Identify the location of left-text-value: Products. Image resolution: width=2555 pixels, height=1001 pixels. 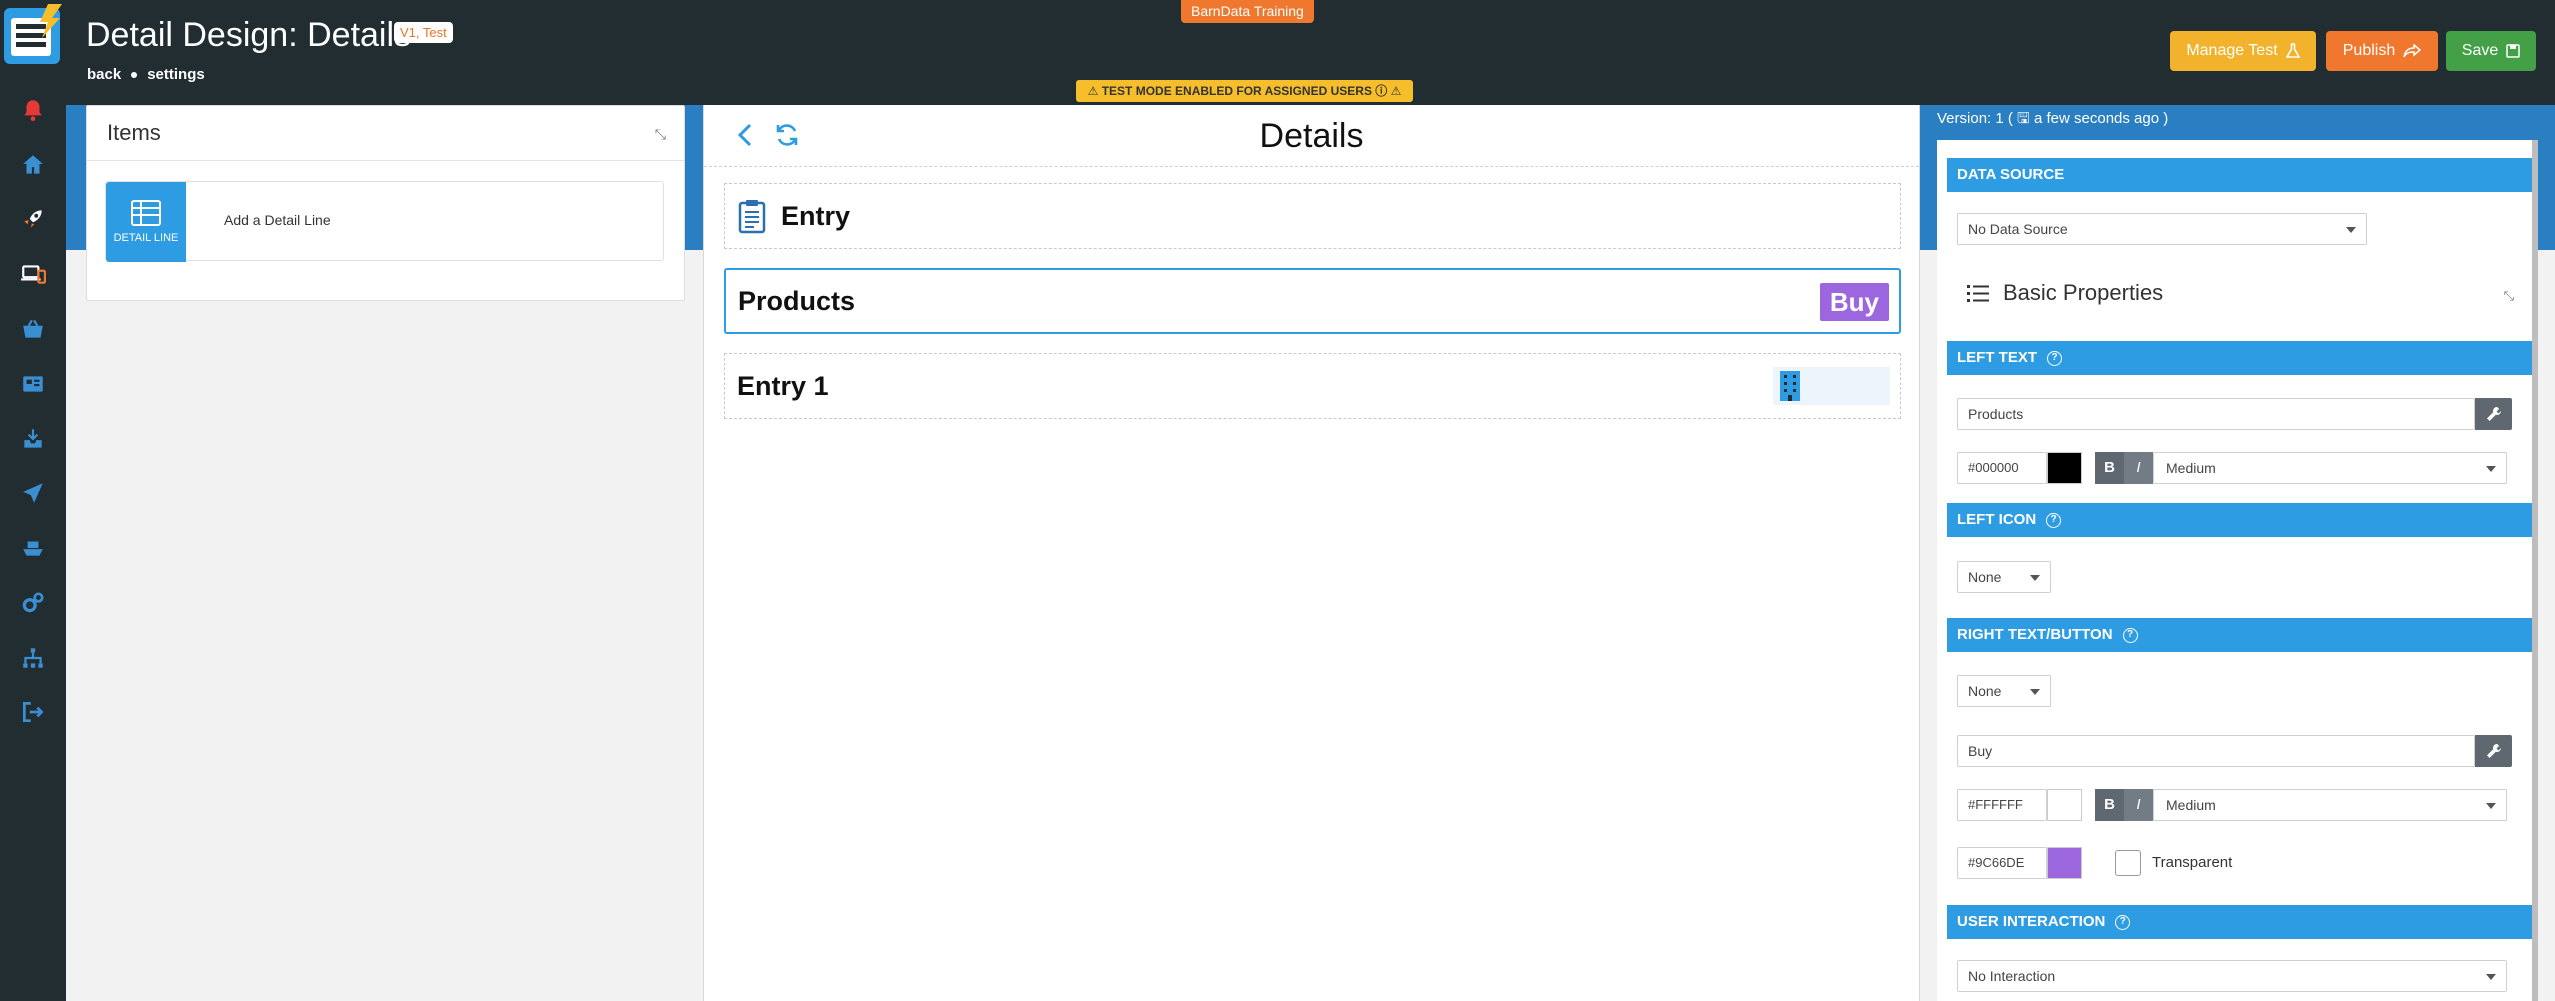
(1996, 414).